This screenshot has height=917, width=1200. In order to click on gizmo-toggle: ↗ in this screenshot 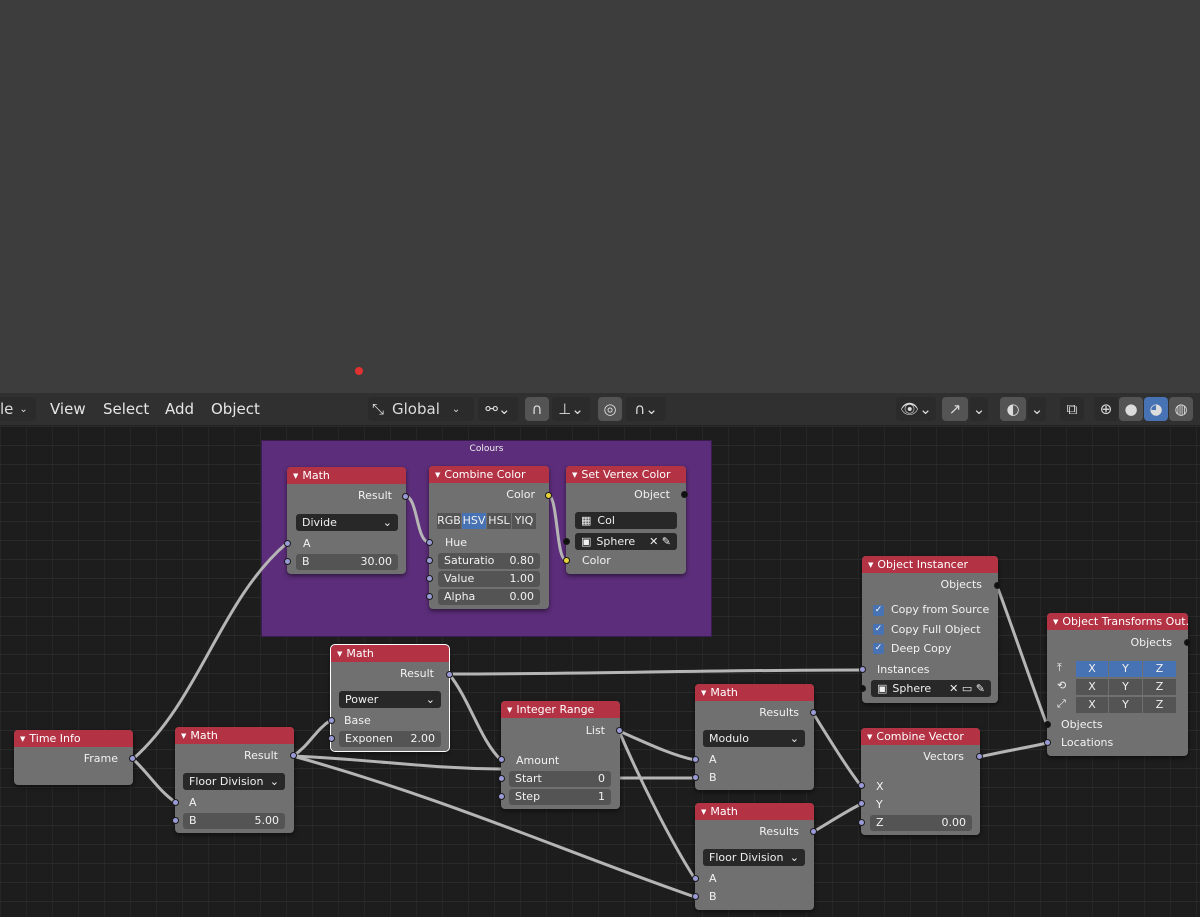, I will do `click(955, 409)`.